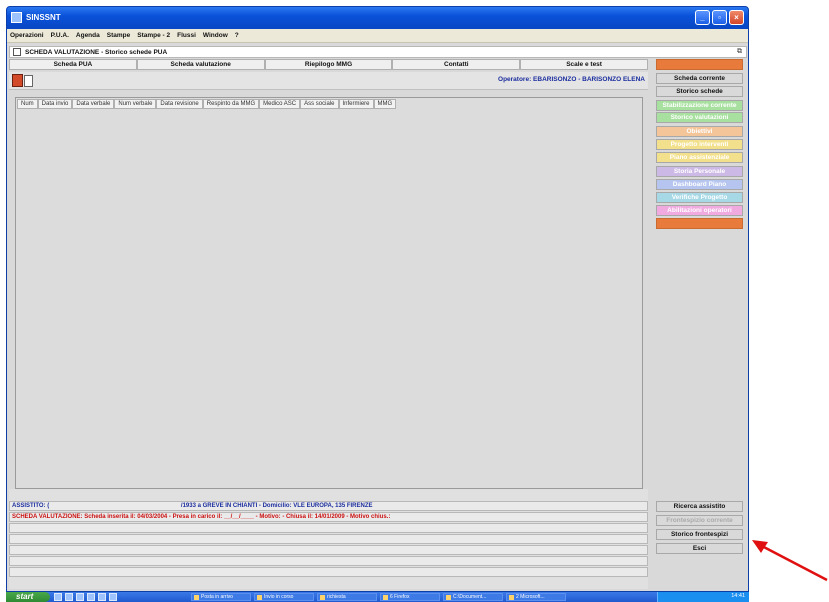  I want to click on assistito-label: ASSISTITO: (, so click(31, 506).